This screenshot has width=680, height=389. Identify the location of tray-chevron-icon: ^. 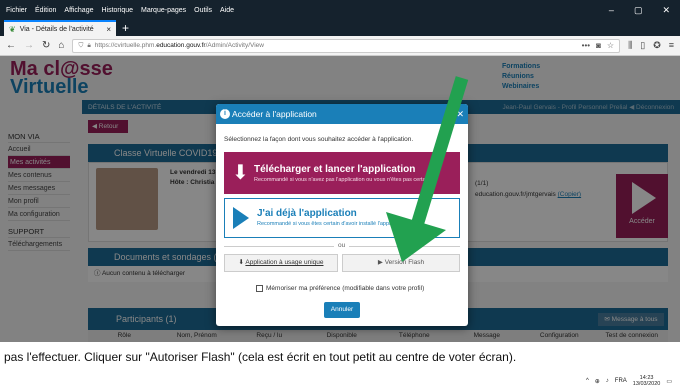
(587, 381).